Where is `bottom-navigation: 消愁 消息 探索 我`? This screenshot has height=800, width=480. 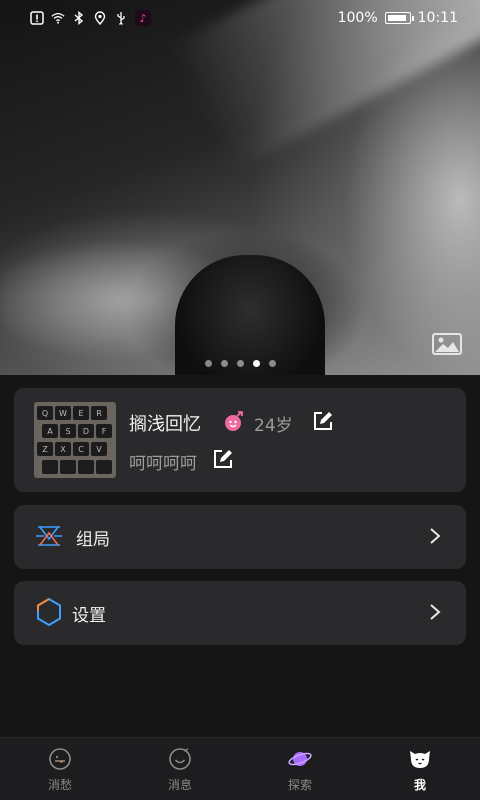
bottom-navigation: 消愁 消息 探索 我 is located at coordinates (240, 768).